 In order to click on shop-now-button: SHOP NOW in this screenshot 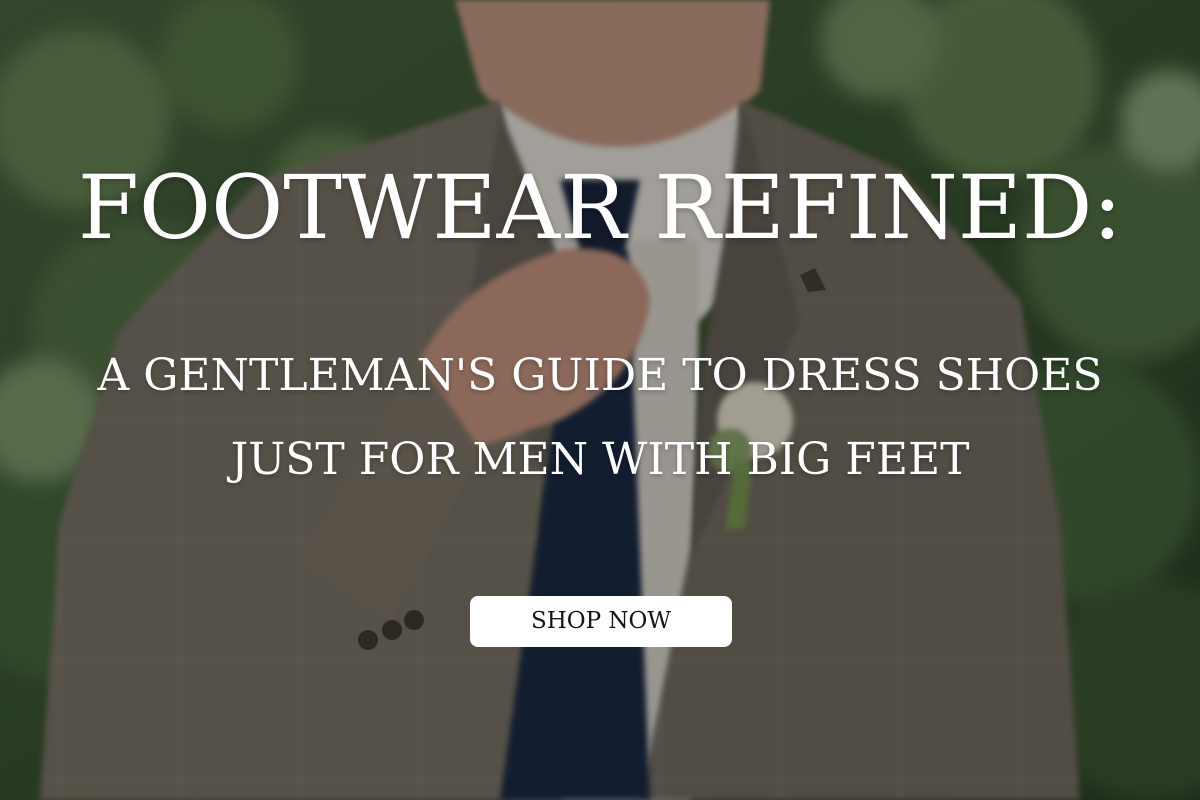, I will do `click(601, 621)`.